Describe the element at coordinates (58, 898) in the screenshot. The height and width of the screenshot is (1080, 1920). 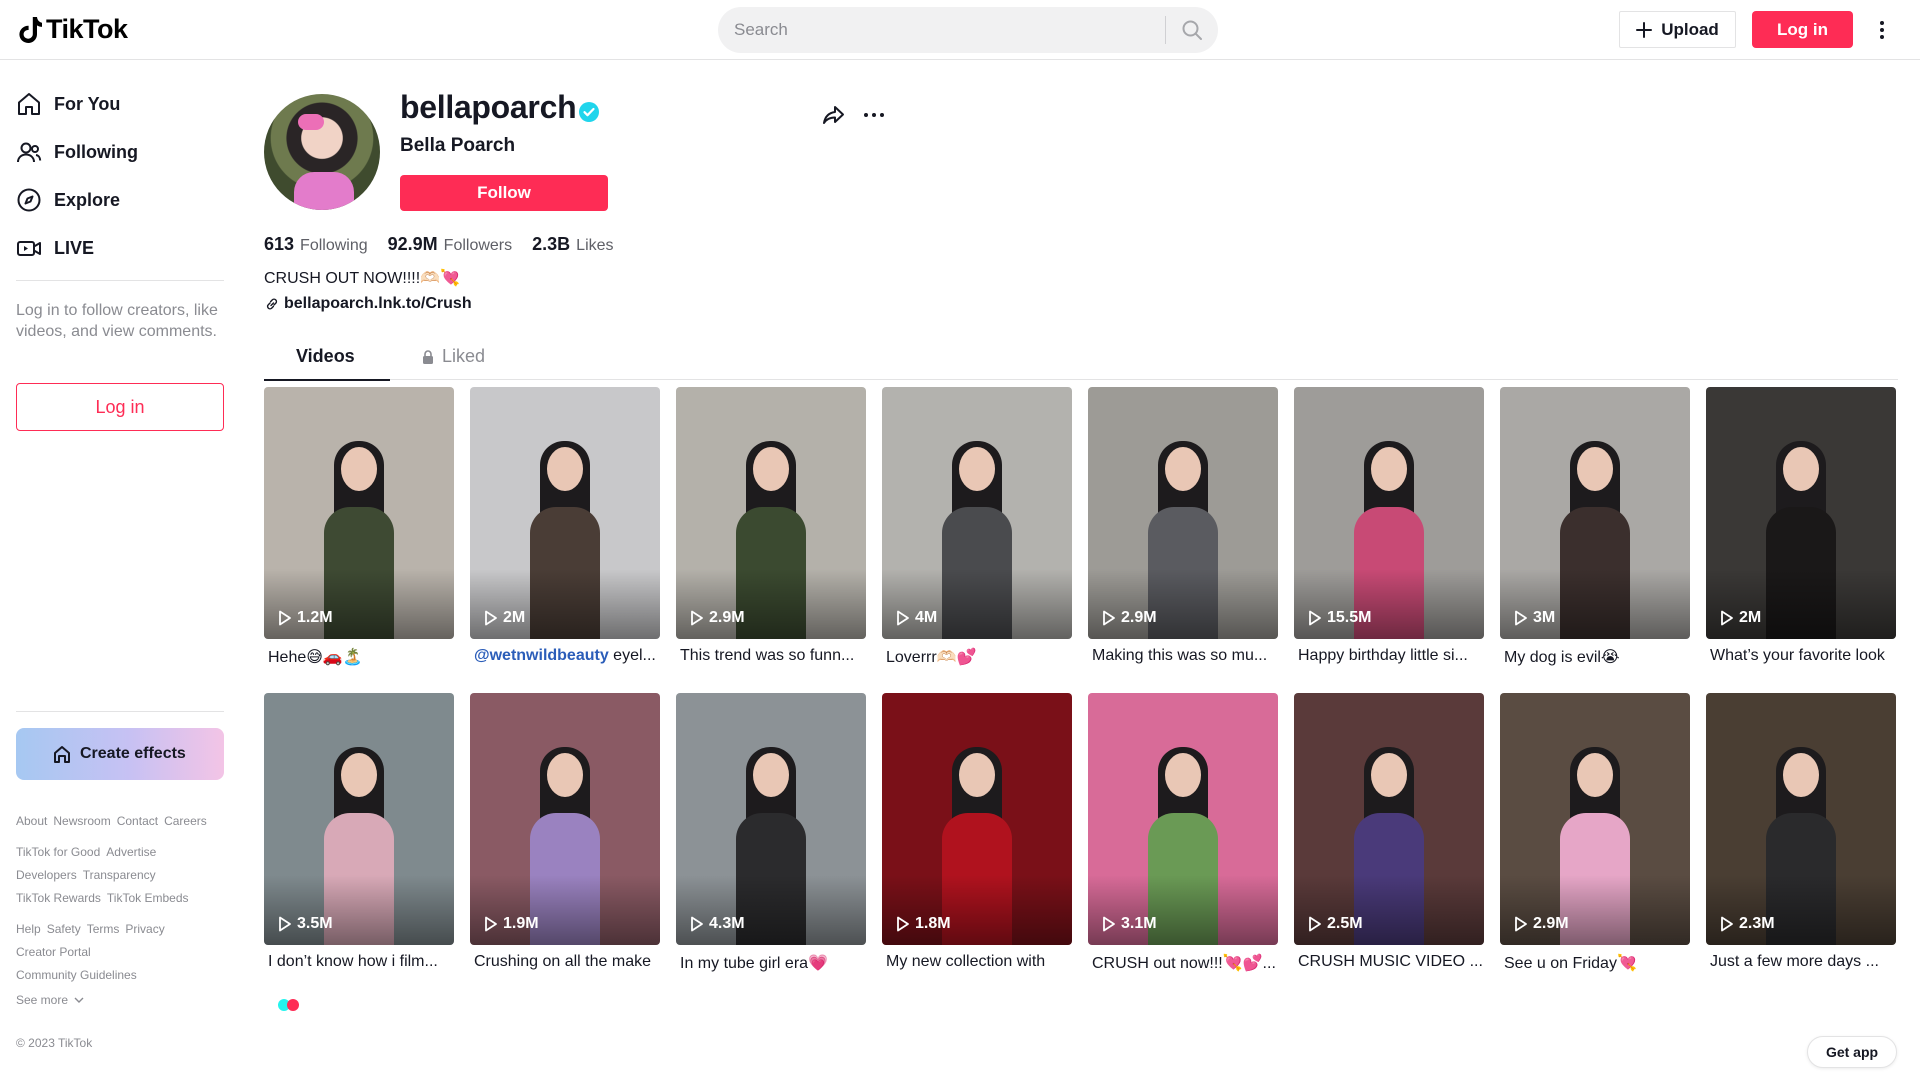
I see `footer-link: TikTok Rewards` at that location.